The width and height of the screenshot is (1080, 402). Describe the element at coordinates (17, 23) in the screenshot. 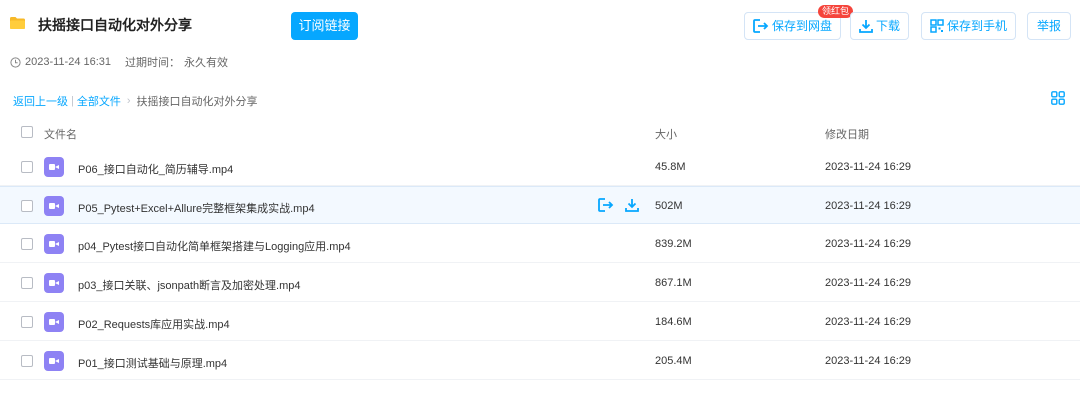

I see `folder-icon` at that location.